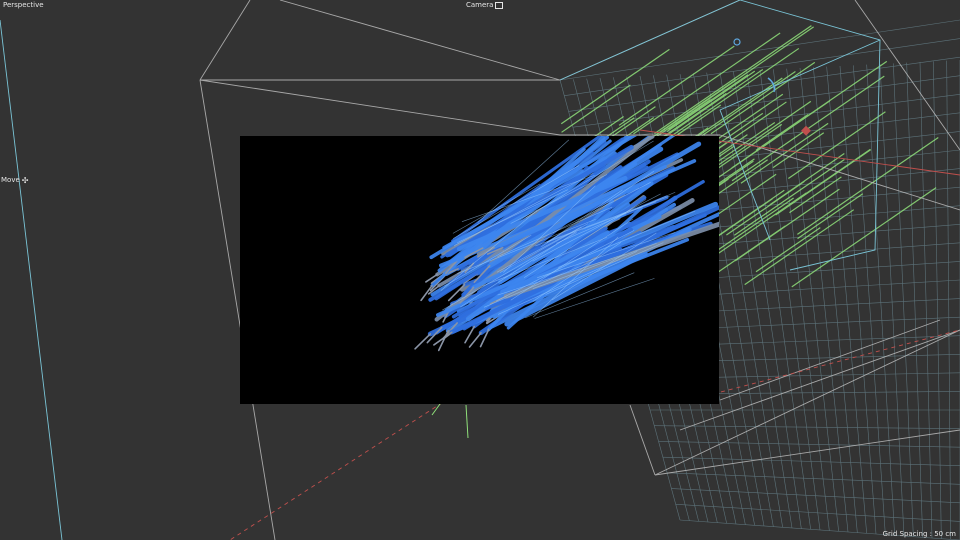 The height and width of the screenshot is (540, 960). I want to click on camera-icon, so click(499, 5).